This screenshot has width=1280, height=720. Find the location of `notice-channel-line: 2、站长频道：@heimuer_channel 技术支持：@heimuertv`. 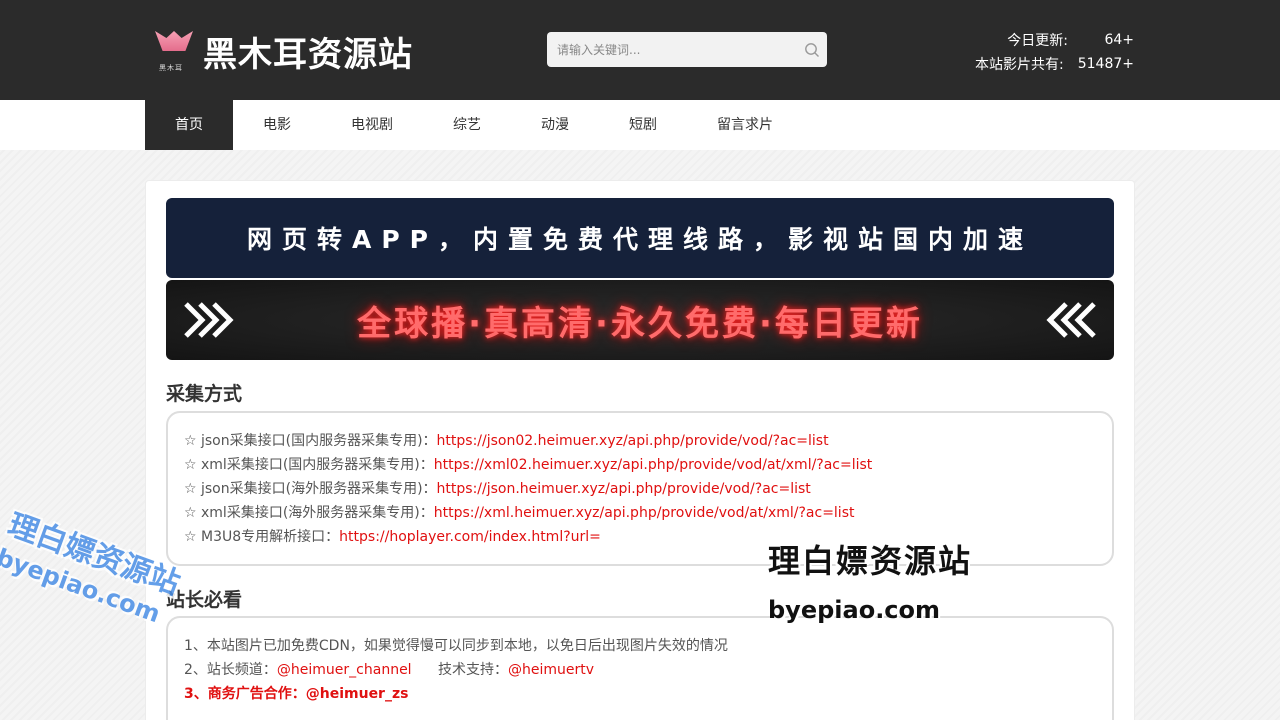

notice-channel-line: 2、站长频道：@heimuer_channel 技术支持：@heimuertv is located at coordinates (640, 670).